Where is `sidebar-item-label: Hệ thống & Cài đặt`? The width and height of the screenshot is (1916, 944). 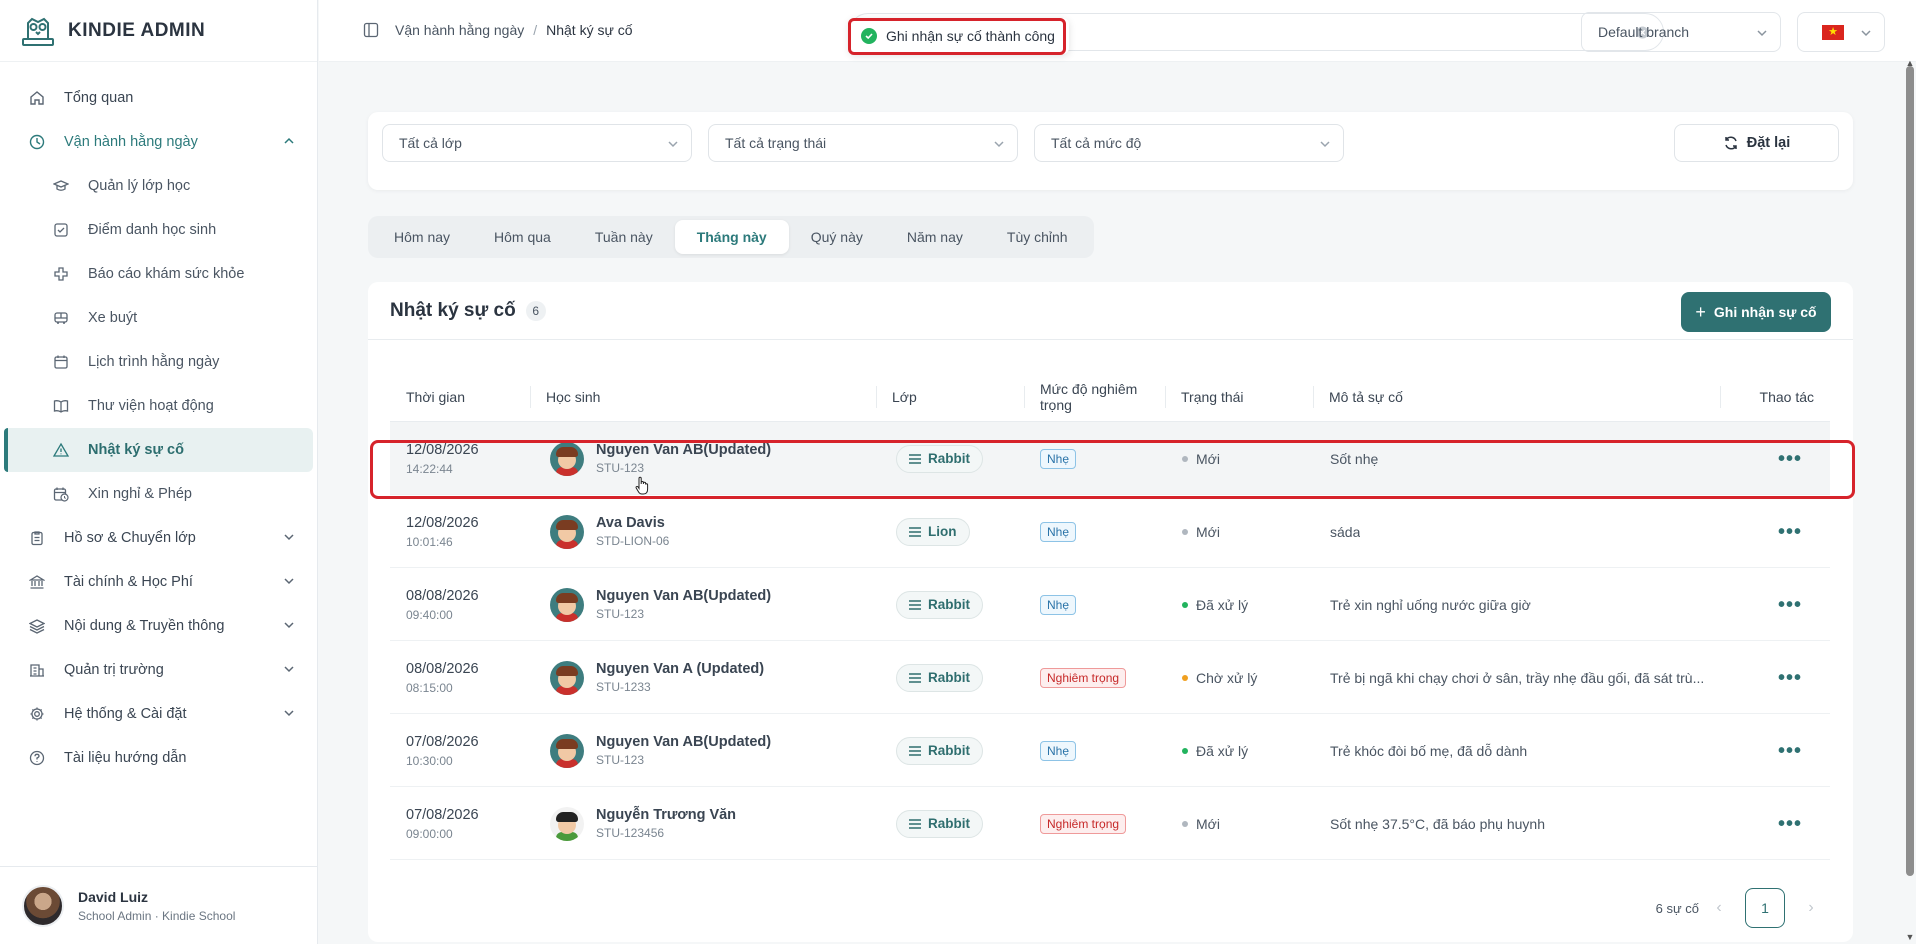
sidebar-item-label: Hệ thống & Cài đặt is located at coordinates (125, 714).